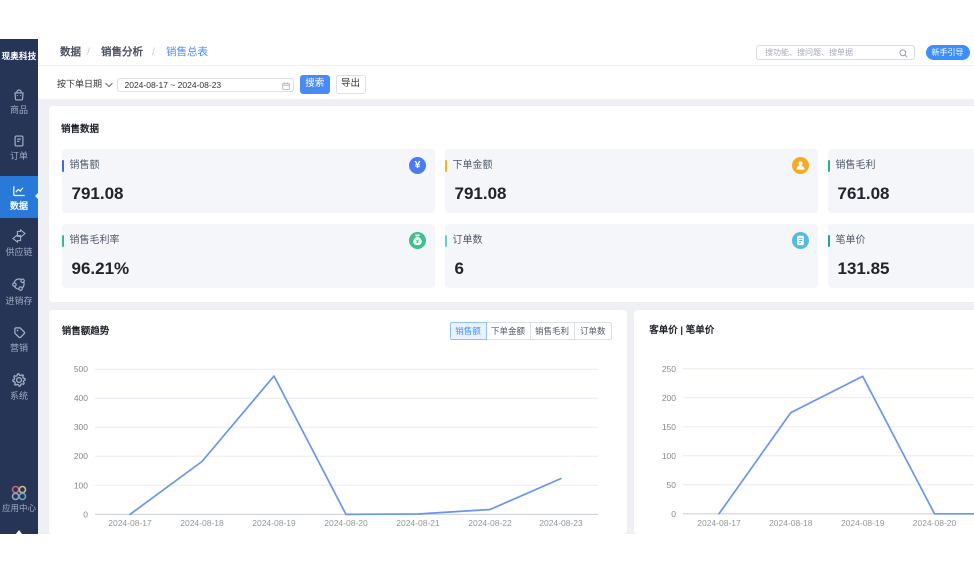 The width and height of the screenshot is (974, 574). Describe the element at coordinates (81, 398) in the screenshot. I see `svg-text: 400` at that location.